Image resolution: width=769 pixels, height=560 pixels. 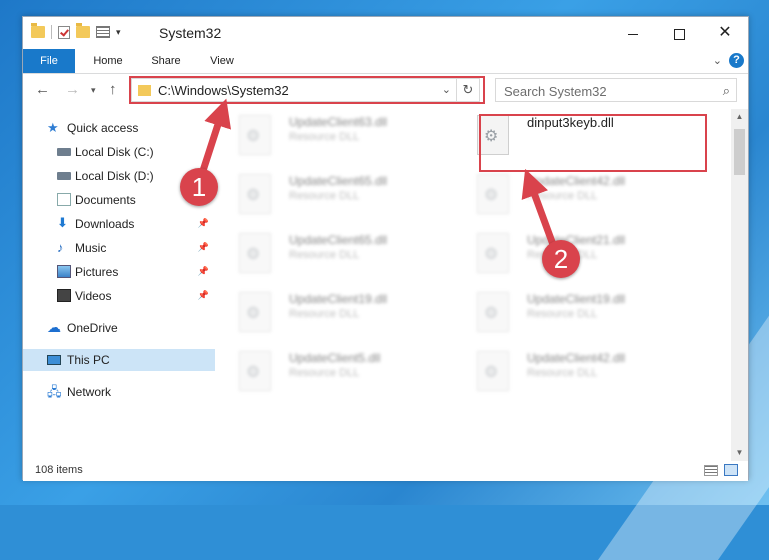 What do you see at coordinates (93, 90) in the screenshot?
I see `recent-locations-chevron-icon: ▾` at bounding box center [93, 90].